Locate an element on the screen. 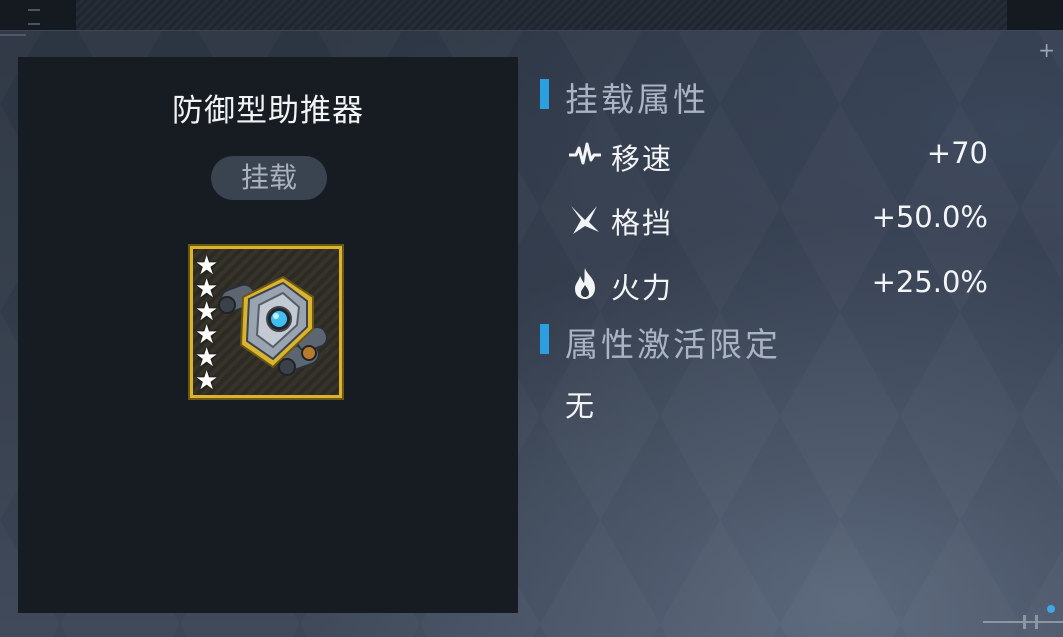 This screenshot has width=1063, height=637. stat-label: 火力 is located at coordinates (642, 288).